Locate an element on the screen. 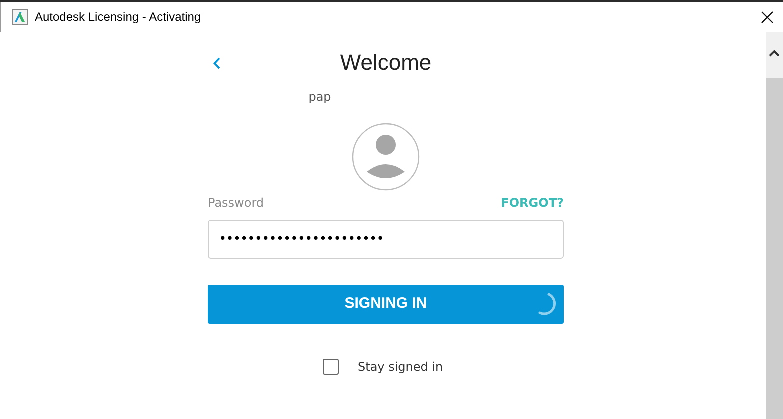 The width and height of the screenshot is (783, 419). scroll-up-icon is located at coordinates (774, 53).